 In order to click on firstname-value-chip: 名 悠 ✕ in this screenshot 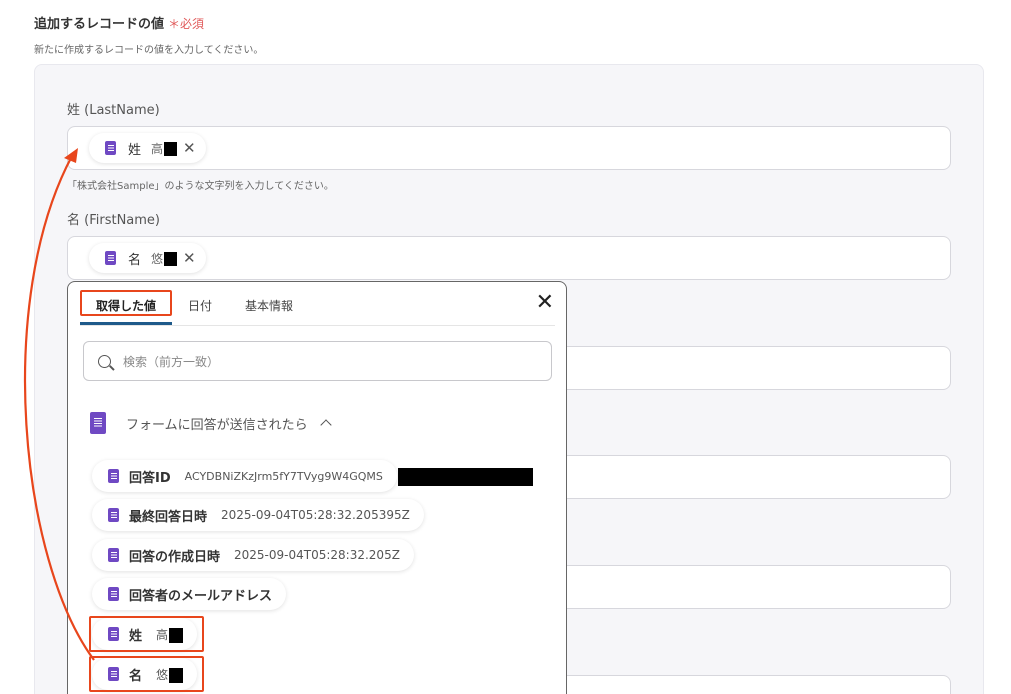, I will do `click(147, 258)`.